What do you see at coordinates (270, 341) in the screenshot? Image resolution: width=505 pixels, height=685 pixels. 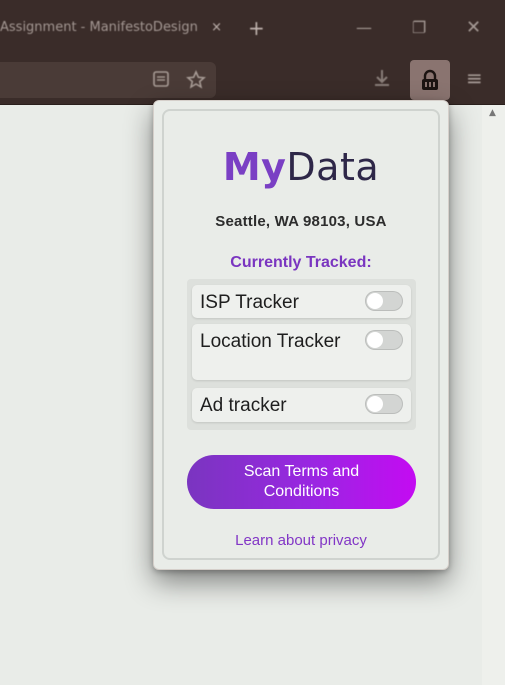 I see `tracker-label: Location Tracker` at bounding box center [270, 341].